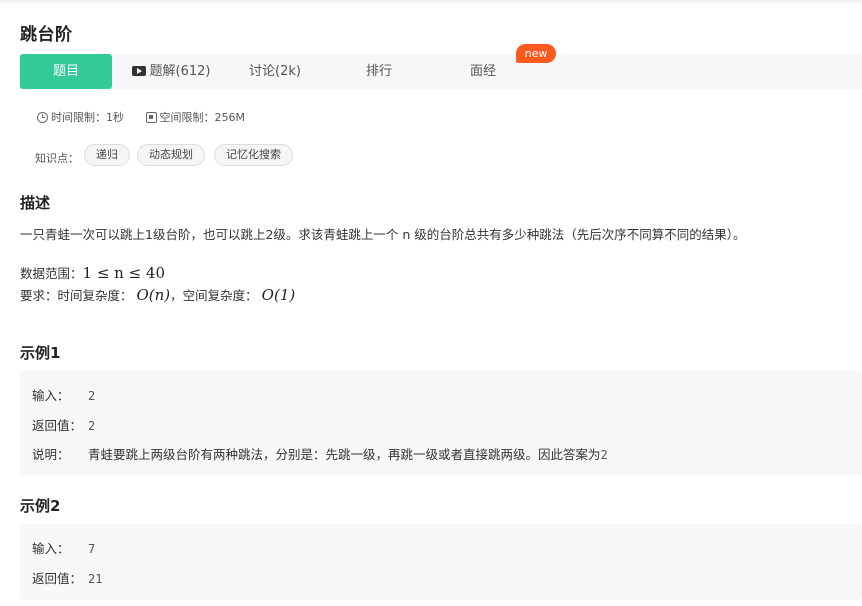  I want to click on tag-recursion: 递归, so click(107, 155).